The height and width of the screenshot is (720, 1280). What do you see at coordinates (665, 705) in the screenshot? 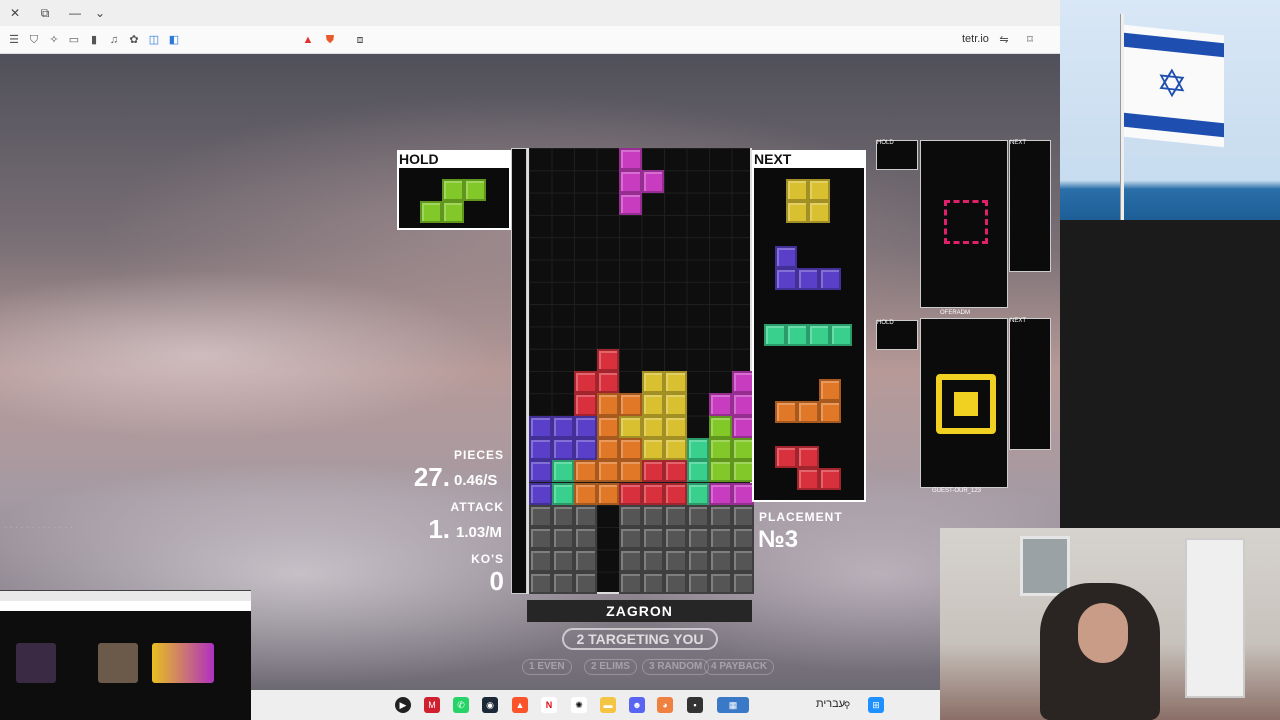
I see `app-icon: ◕` at bounding box center [665, 705].